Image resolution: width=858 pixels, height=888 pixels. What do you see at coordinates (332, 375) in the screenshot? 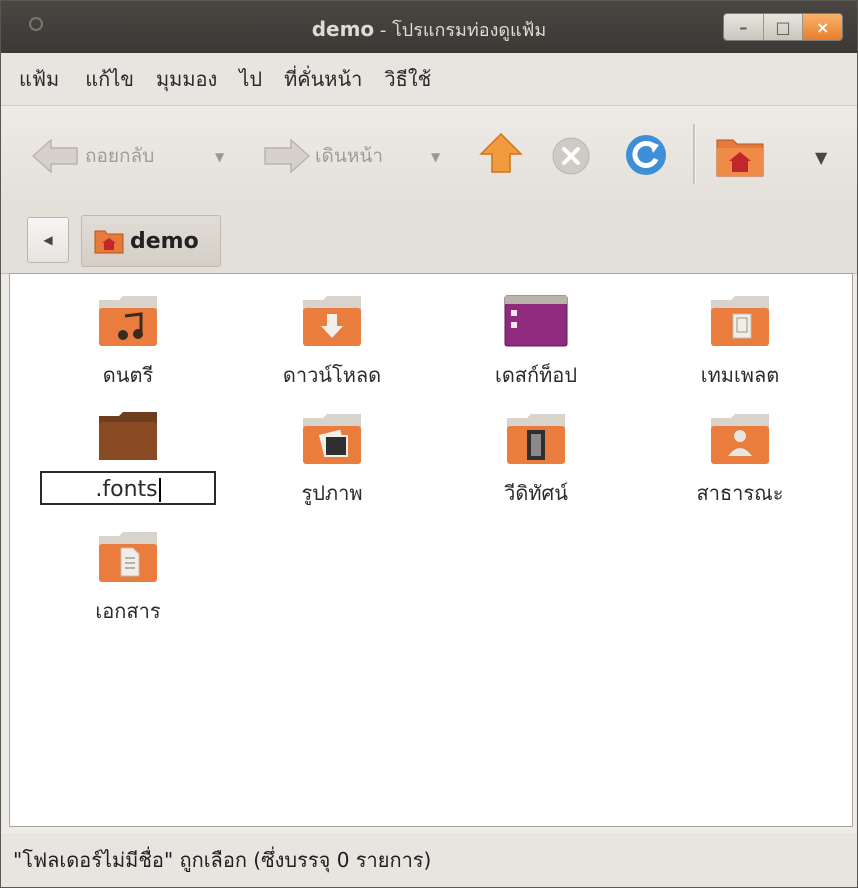
I see `item-label: ดาวน์โหลด` at bounding box center [332, 375].